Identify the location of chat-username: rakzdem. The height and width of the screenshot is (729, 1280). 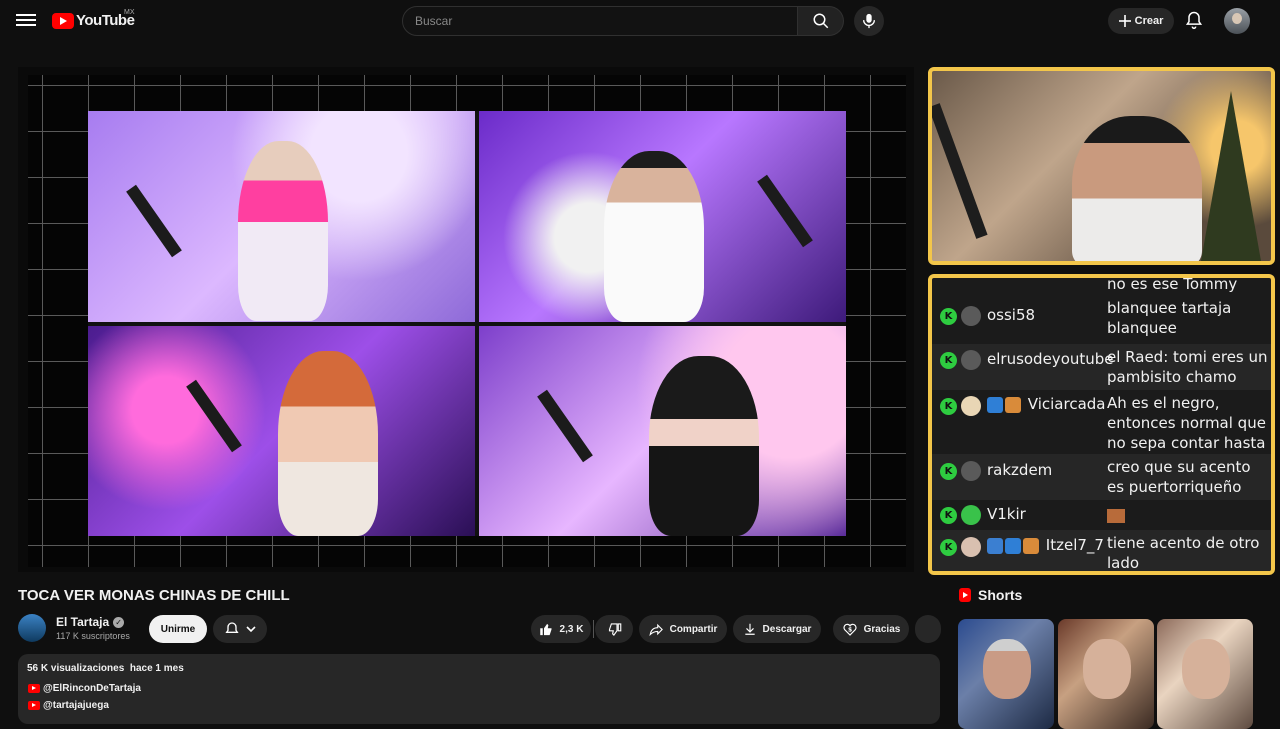
(1020, 470).